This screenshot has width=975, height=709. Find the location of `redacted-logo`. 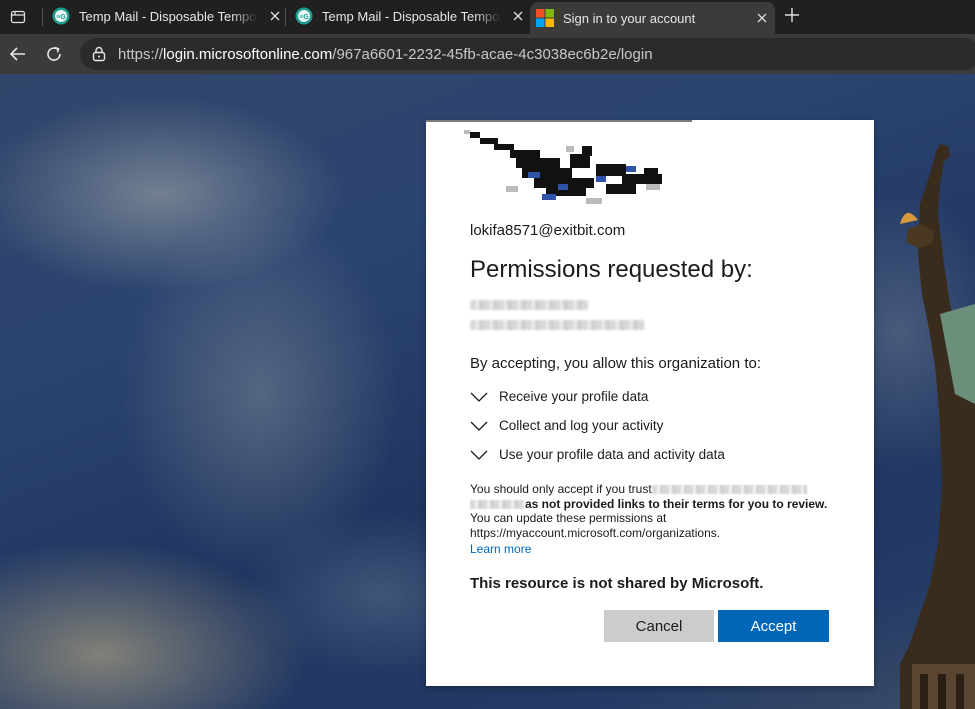

redacted-logo is located at coordinates (563, 167).